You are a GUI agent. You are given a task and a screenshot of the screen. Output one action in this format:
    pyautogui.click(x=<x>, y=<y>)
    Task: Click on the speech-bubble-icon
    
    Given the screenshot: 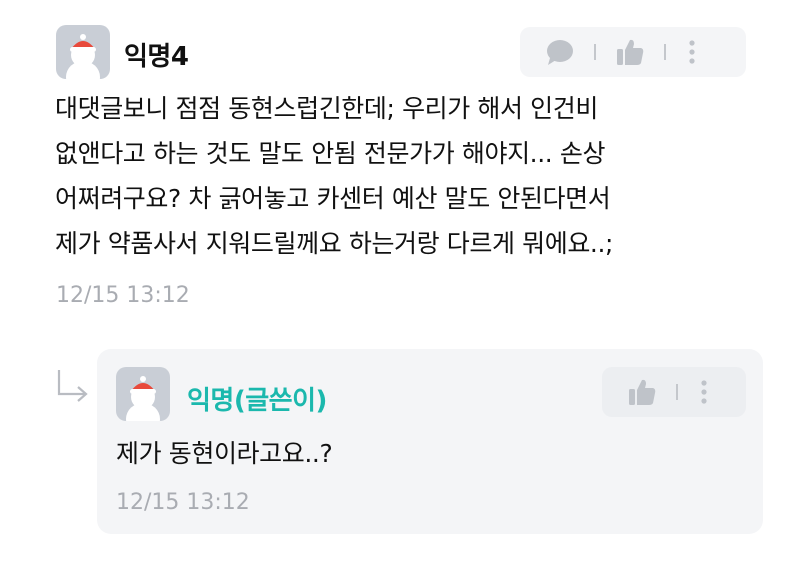 What is the action you would take?
    pyautogui.click(x=560, y=52)
    